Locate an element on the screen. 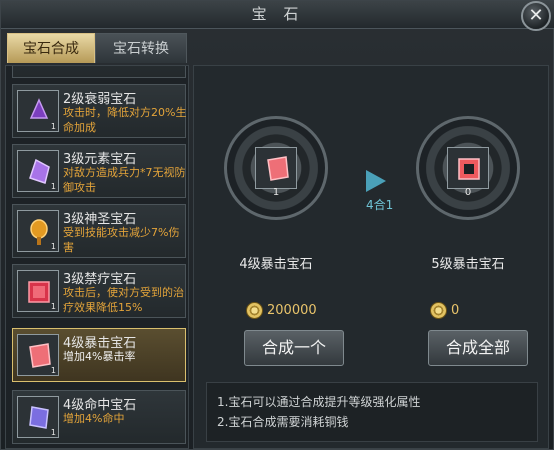 The image size is (554, 450). violet-gem-icon: 1 is located at coordinates (38, 417).